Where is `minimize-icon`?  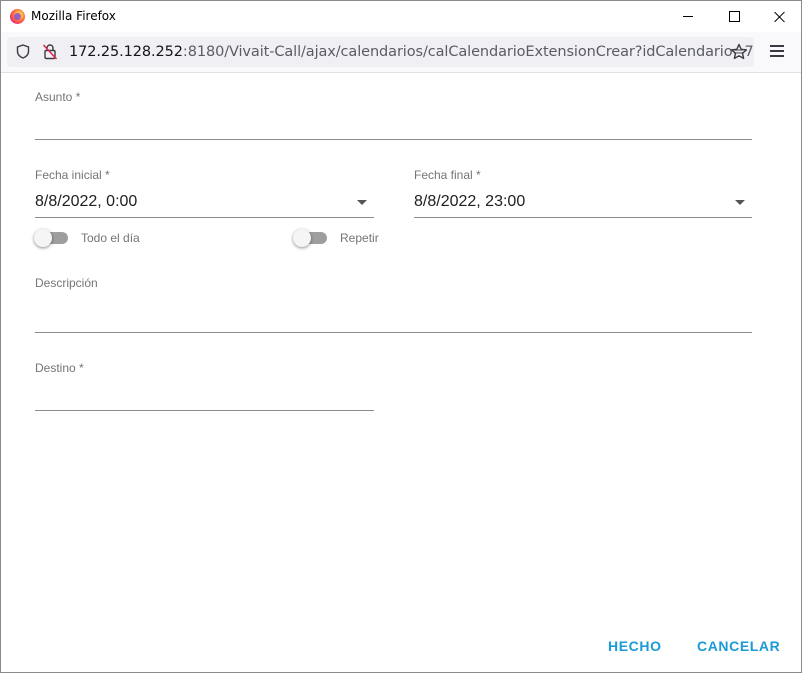 minimize-icon is located at coordinates (688, 16).